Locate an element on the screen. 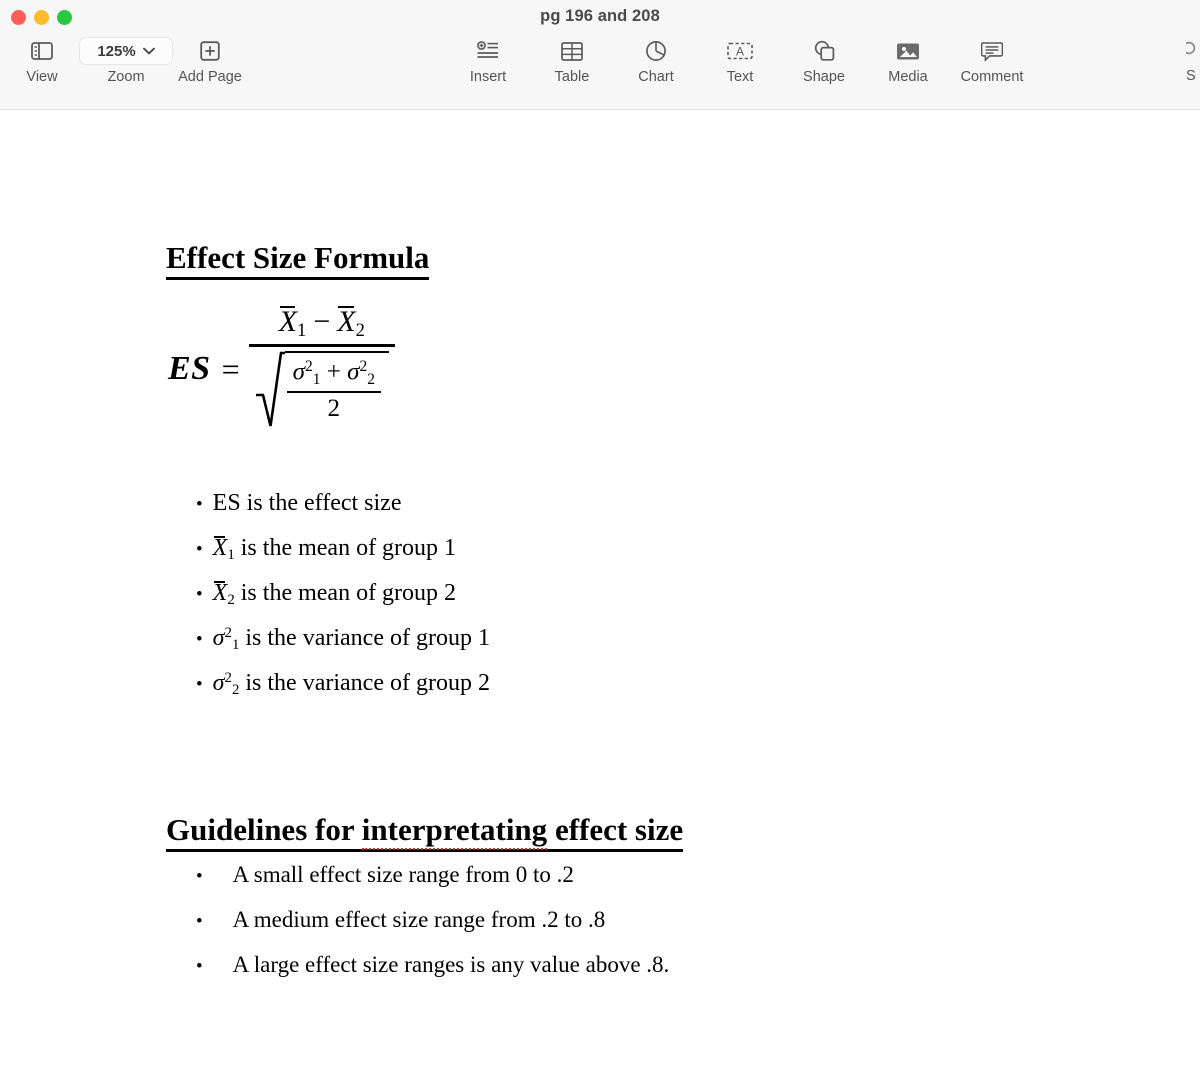 The height and width of the screenshot is (1082, 1200). guideline-text: A small effect size range from 0 to .2 is located at coordinates (403, 874).